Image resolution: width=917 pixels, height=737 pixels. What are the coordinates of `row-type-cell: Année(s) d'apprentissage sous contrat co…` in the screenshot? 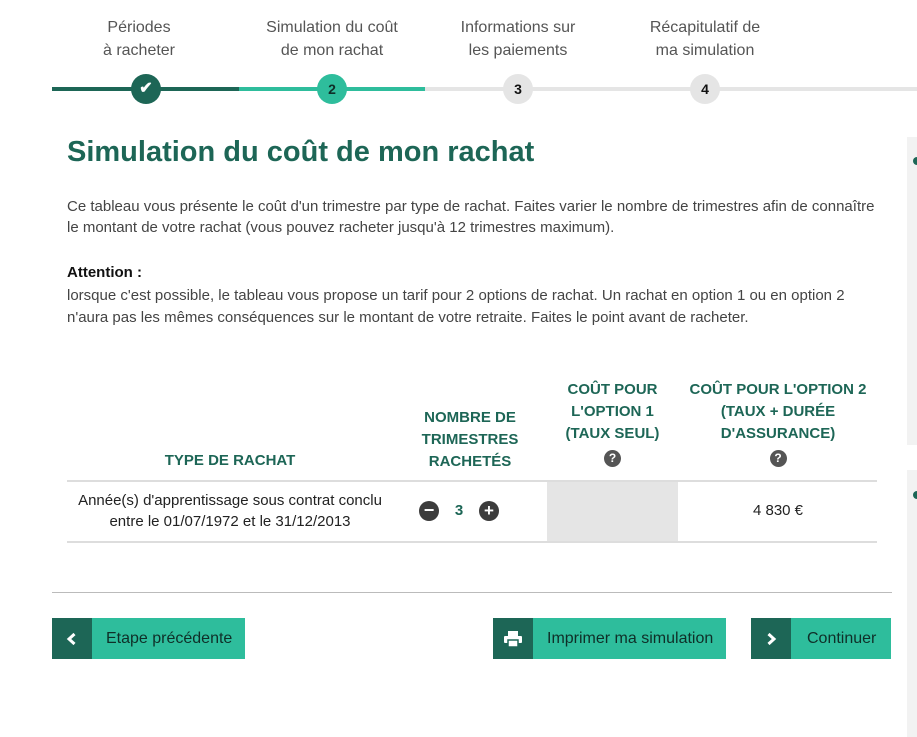 It's located at (230, 511).